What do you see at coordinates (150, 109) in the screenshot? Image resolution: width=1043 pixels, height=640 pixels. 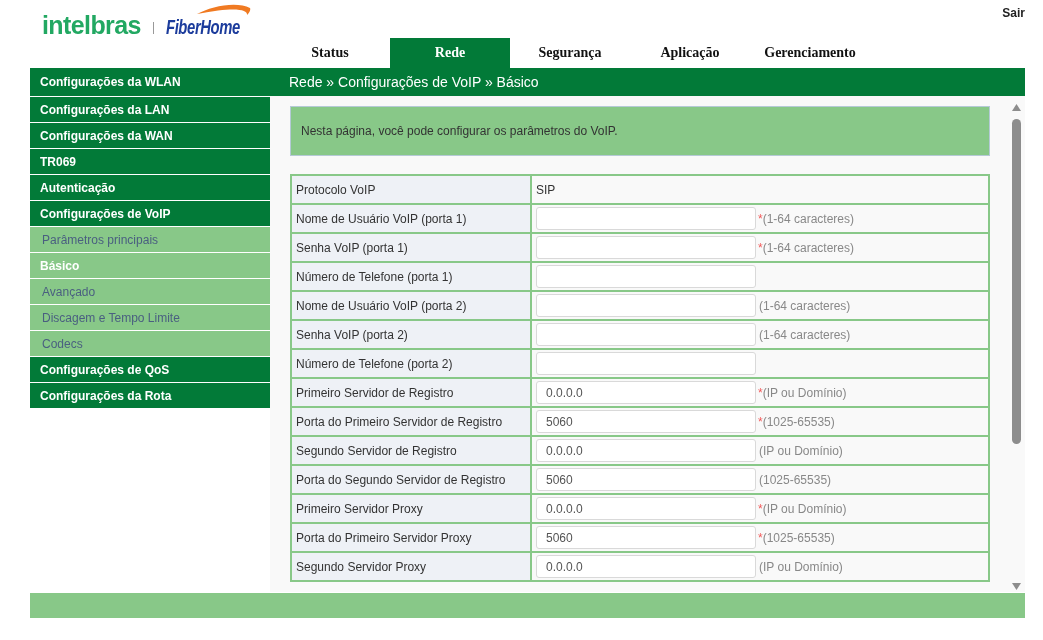 I see `sidebar-item: Configurações da LAN` at bounding box center [150, 109].